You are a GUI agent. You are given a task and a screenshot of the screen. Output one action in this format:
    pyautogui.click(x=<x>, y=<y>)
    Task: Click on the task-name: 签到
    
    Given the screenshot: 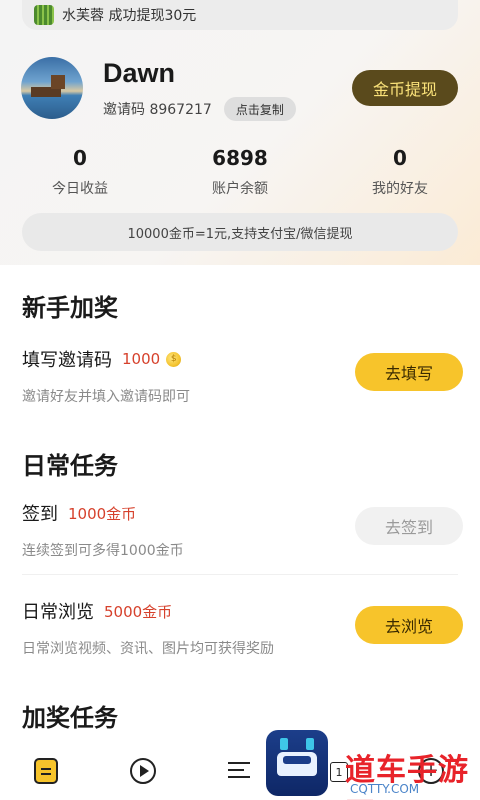 What is the action you would take?
    pyautogui.click(x=40, y=514)
    